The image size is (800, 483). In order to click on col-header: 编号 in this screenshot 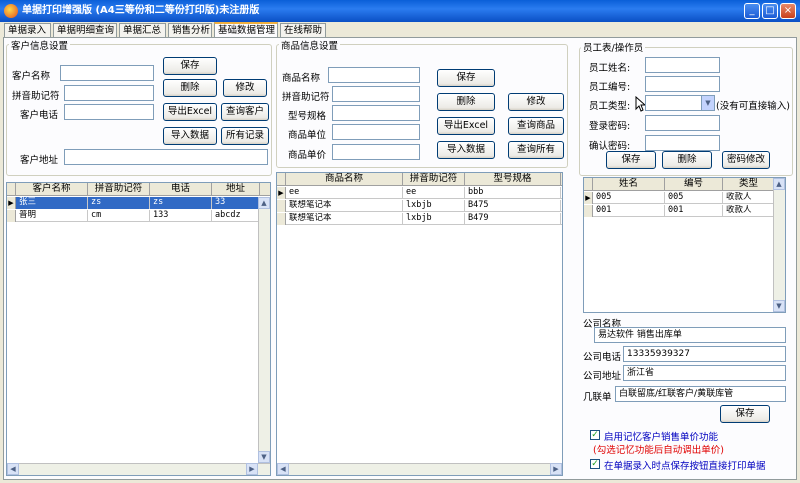, I will do `click(694, 184)`.